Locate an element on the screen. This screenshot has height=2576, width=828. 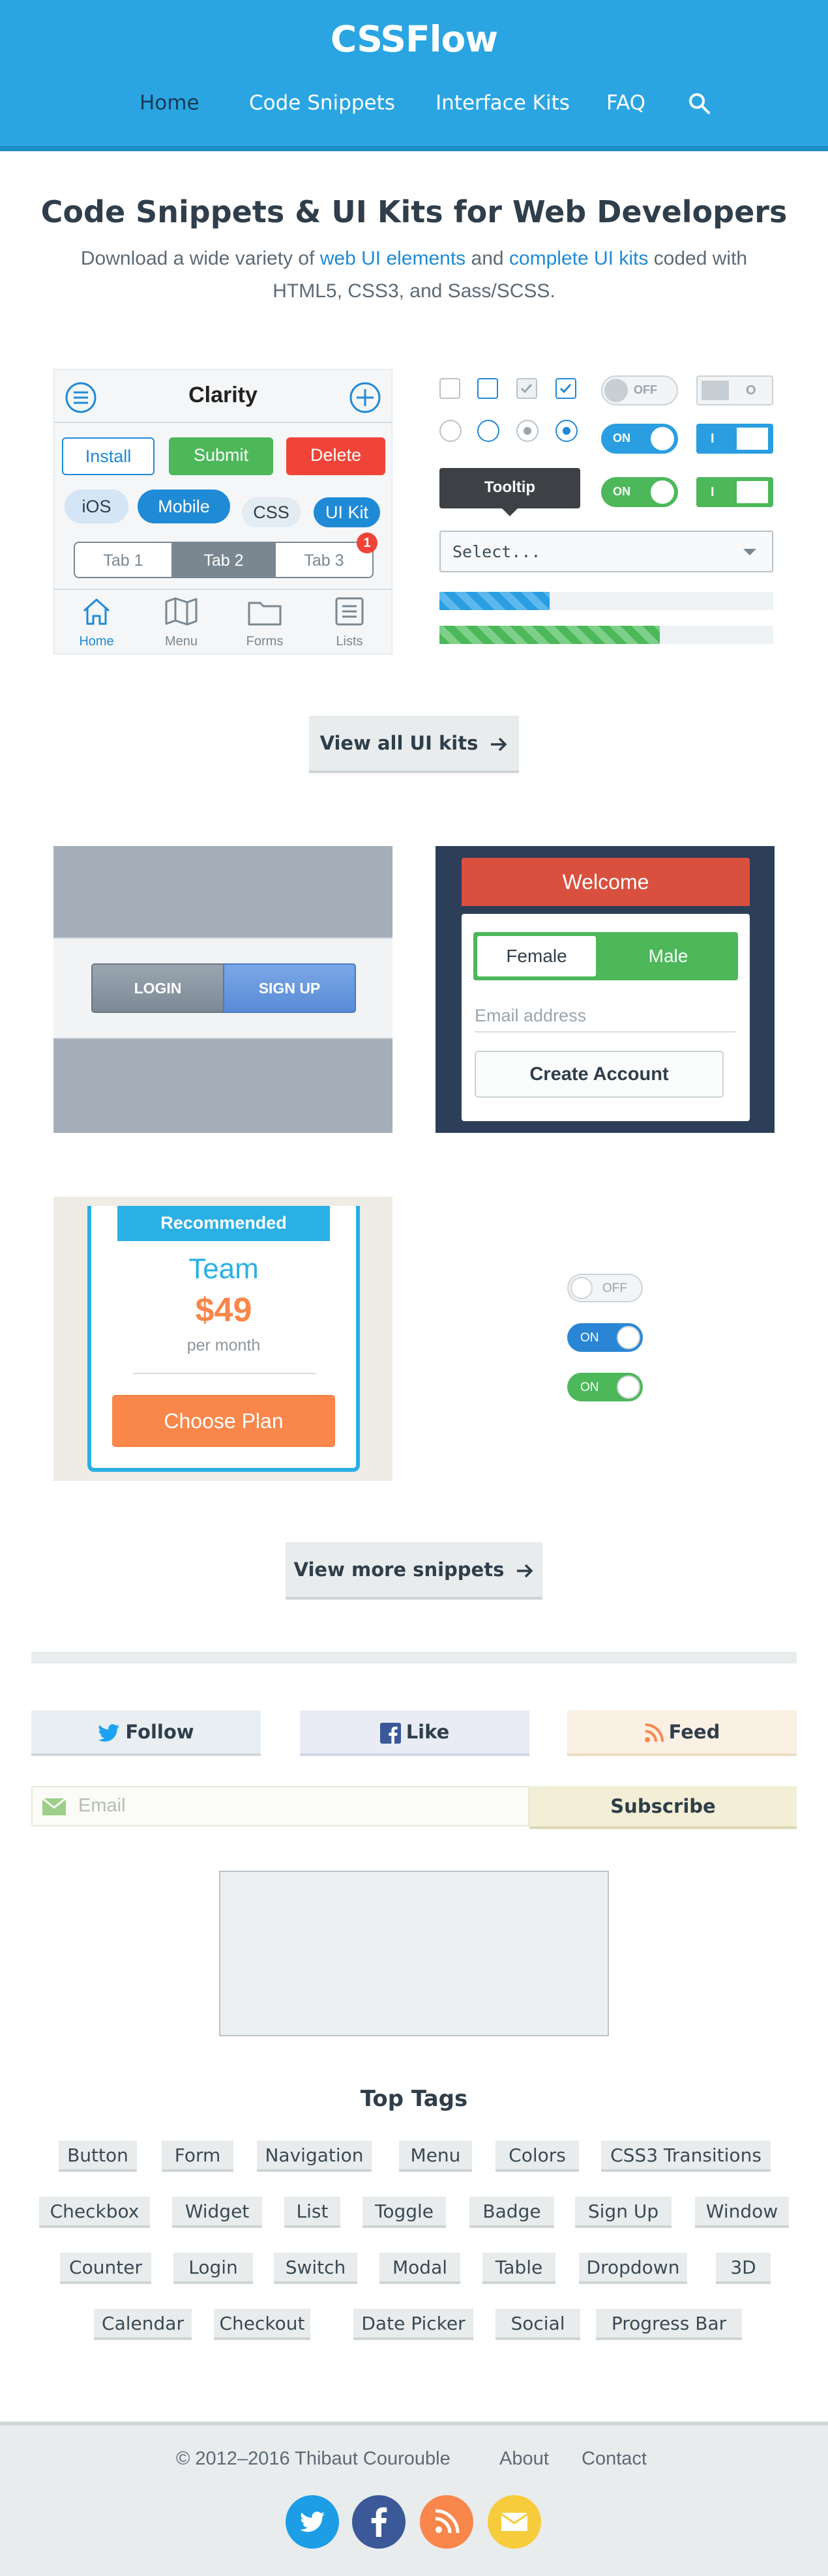
tag-progress-bar: Progress Bar is located at coordinates (669, 2324).